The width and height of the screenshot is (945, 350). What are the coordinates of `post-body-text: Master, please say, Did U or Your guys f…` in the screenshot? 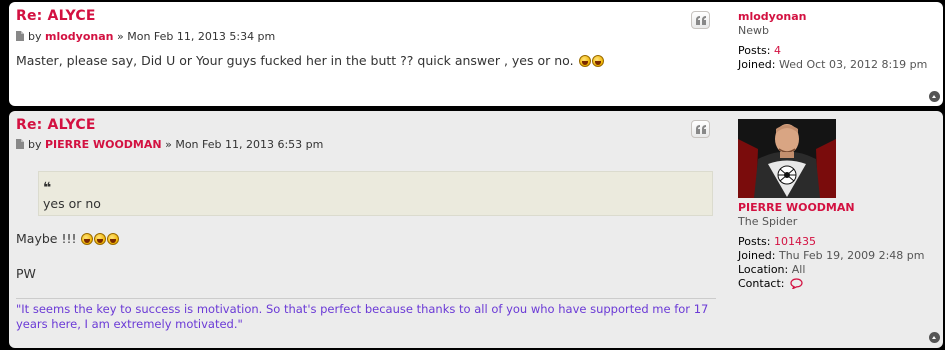 It's located at (295, 60).